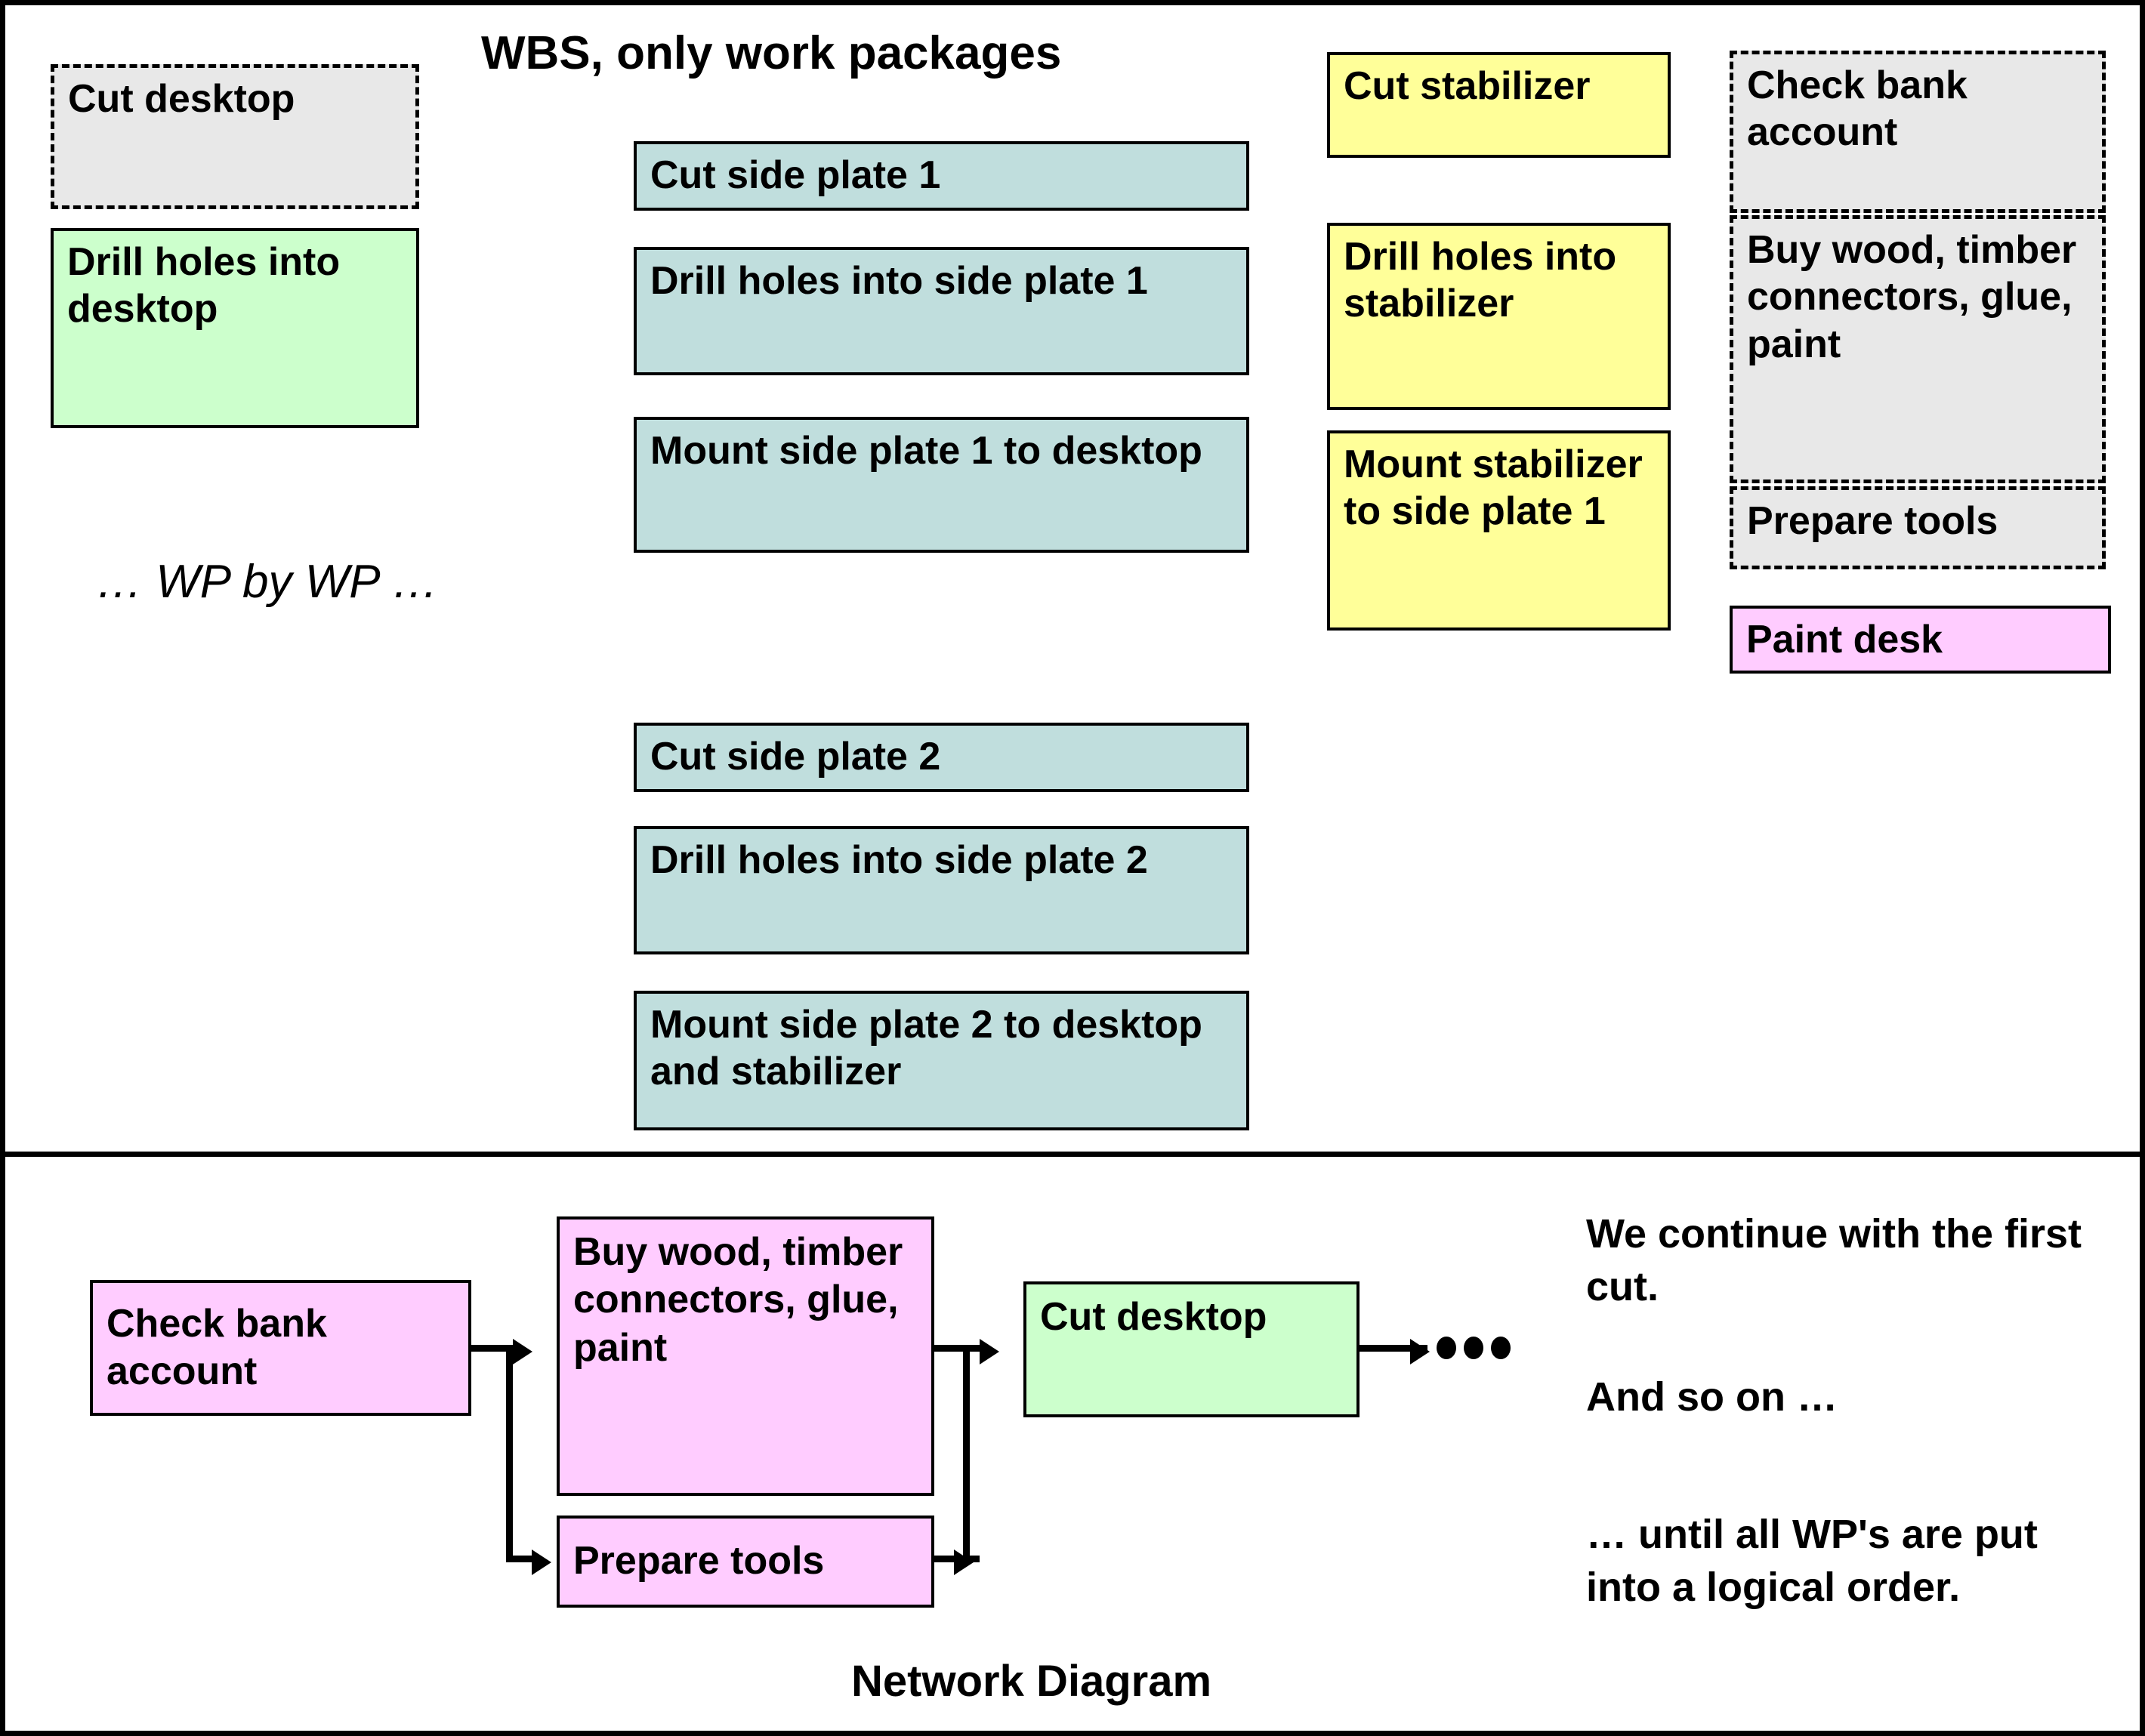  Describe the element at coordinates (941, 890) in the screenshot. I see `wbs-box-drill-holes-side-plate-2: Drill holes into side plate 2` at that location.